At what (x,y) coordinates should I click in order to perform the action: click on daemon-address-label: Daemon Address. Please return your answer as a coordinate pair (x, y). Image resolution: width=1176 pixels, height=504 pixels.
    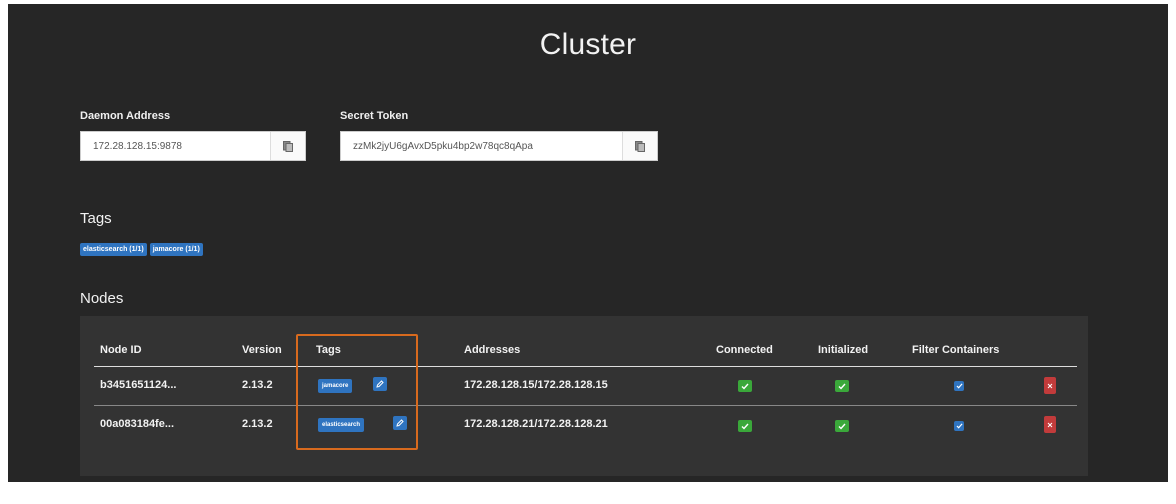
    Looking at the image, I should click on (125, 116).